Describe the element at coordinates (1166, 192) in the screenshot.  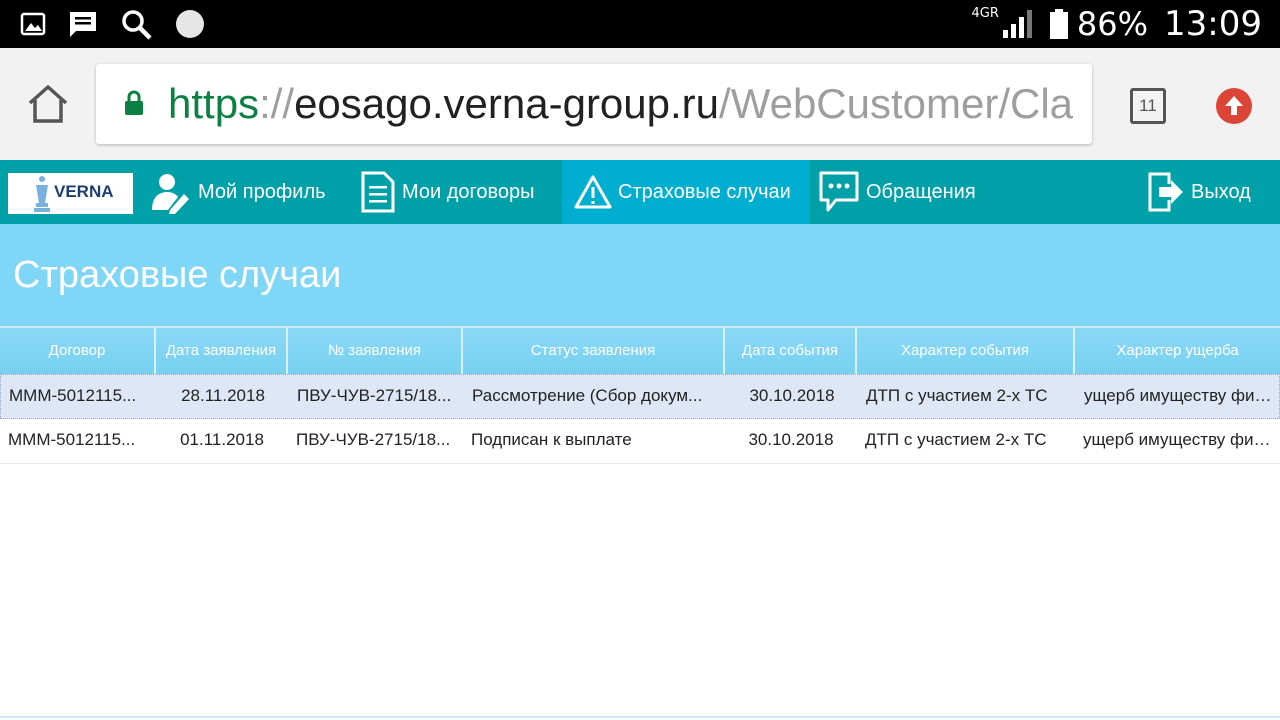
I see `logout-icon` at that location.